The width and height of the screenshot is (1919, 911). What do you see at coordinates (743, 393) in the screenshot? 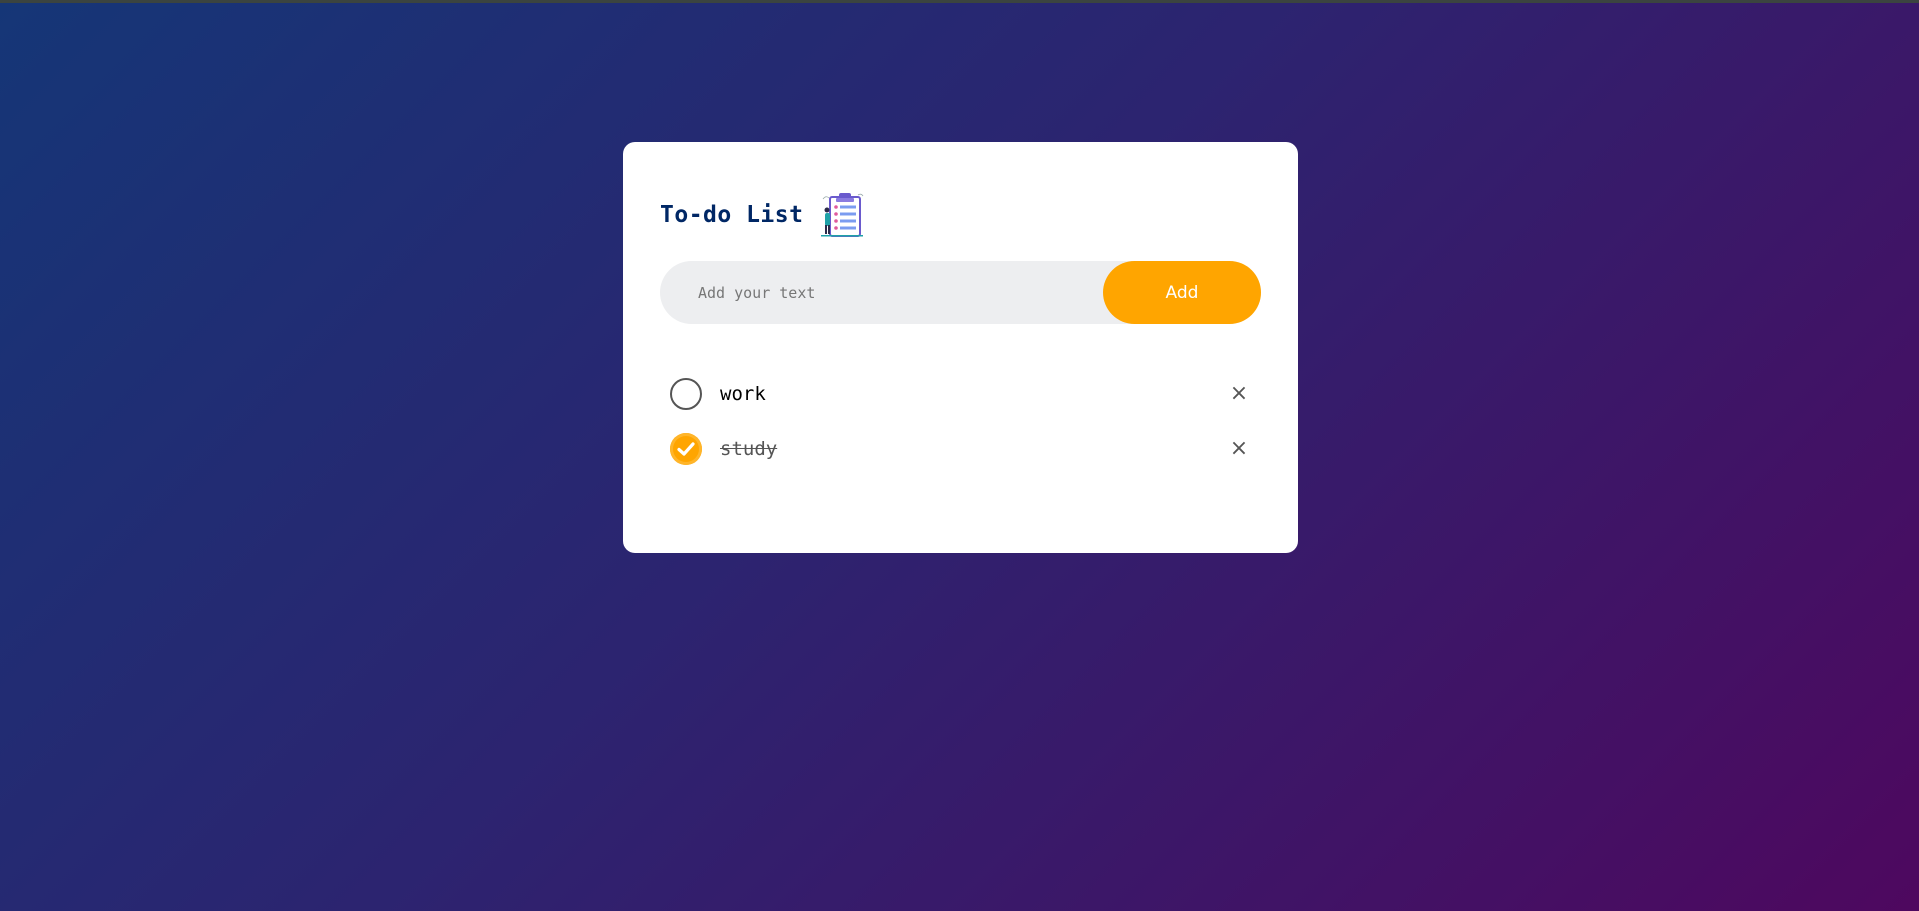
I see `task-text: work` at bounding box center [743, 393].